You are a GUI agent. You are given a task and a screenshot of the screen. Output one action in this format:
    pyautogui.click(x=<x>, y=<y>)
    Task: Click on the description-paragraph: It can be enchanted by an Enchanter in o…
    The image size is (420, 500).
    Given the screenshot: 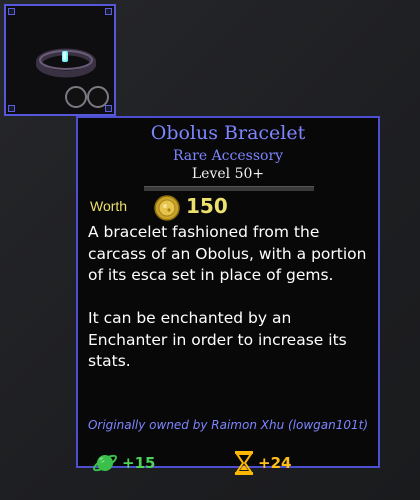 What is the action you would take?
    pyautogui.click(x=217, y=339)
    